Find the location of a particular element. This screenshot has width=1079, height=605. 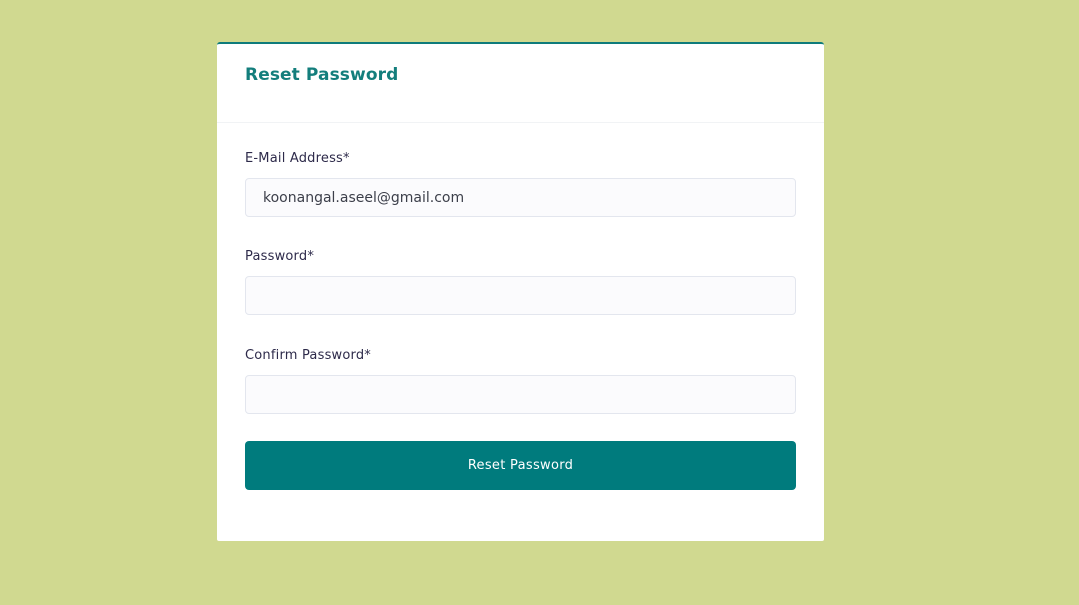

email-field-group: E-Mail Address* is located at coordinates (520, 184).